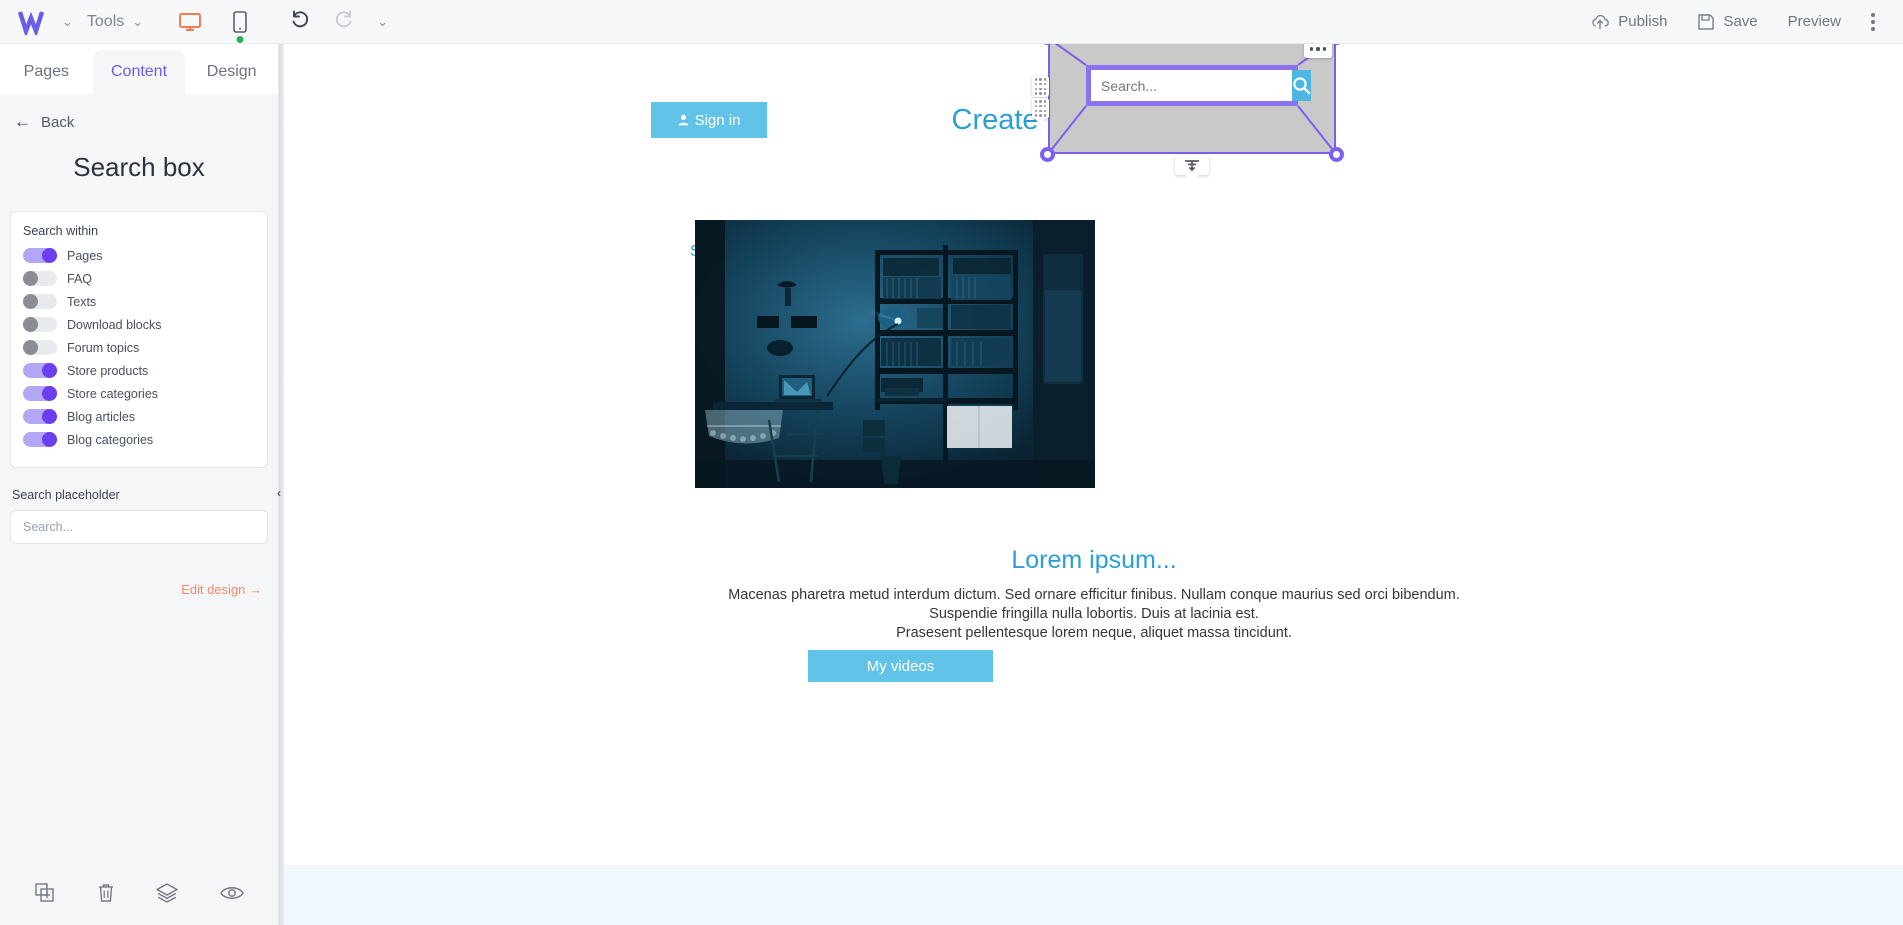  What do you see at coordinates (1188, 109) in the screenshot?
I see `selected-search-widget` at bounding box center [1188, 109].